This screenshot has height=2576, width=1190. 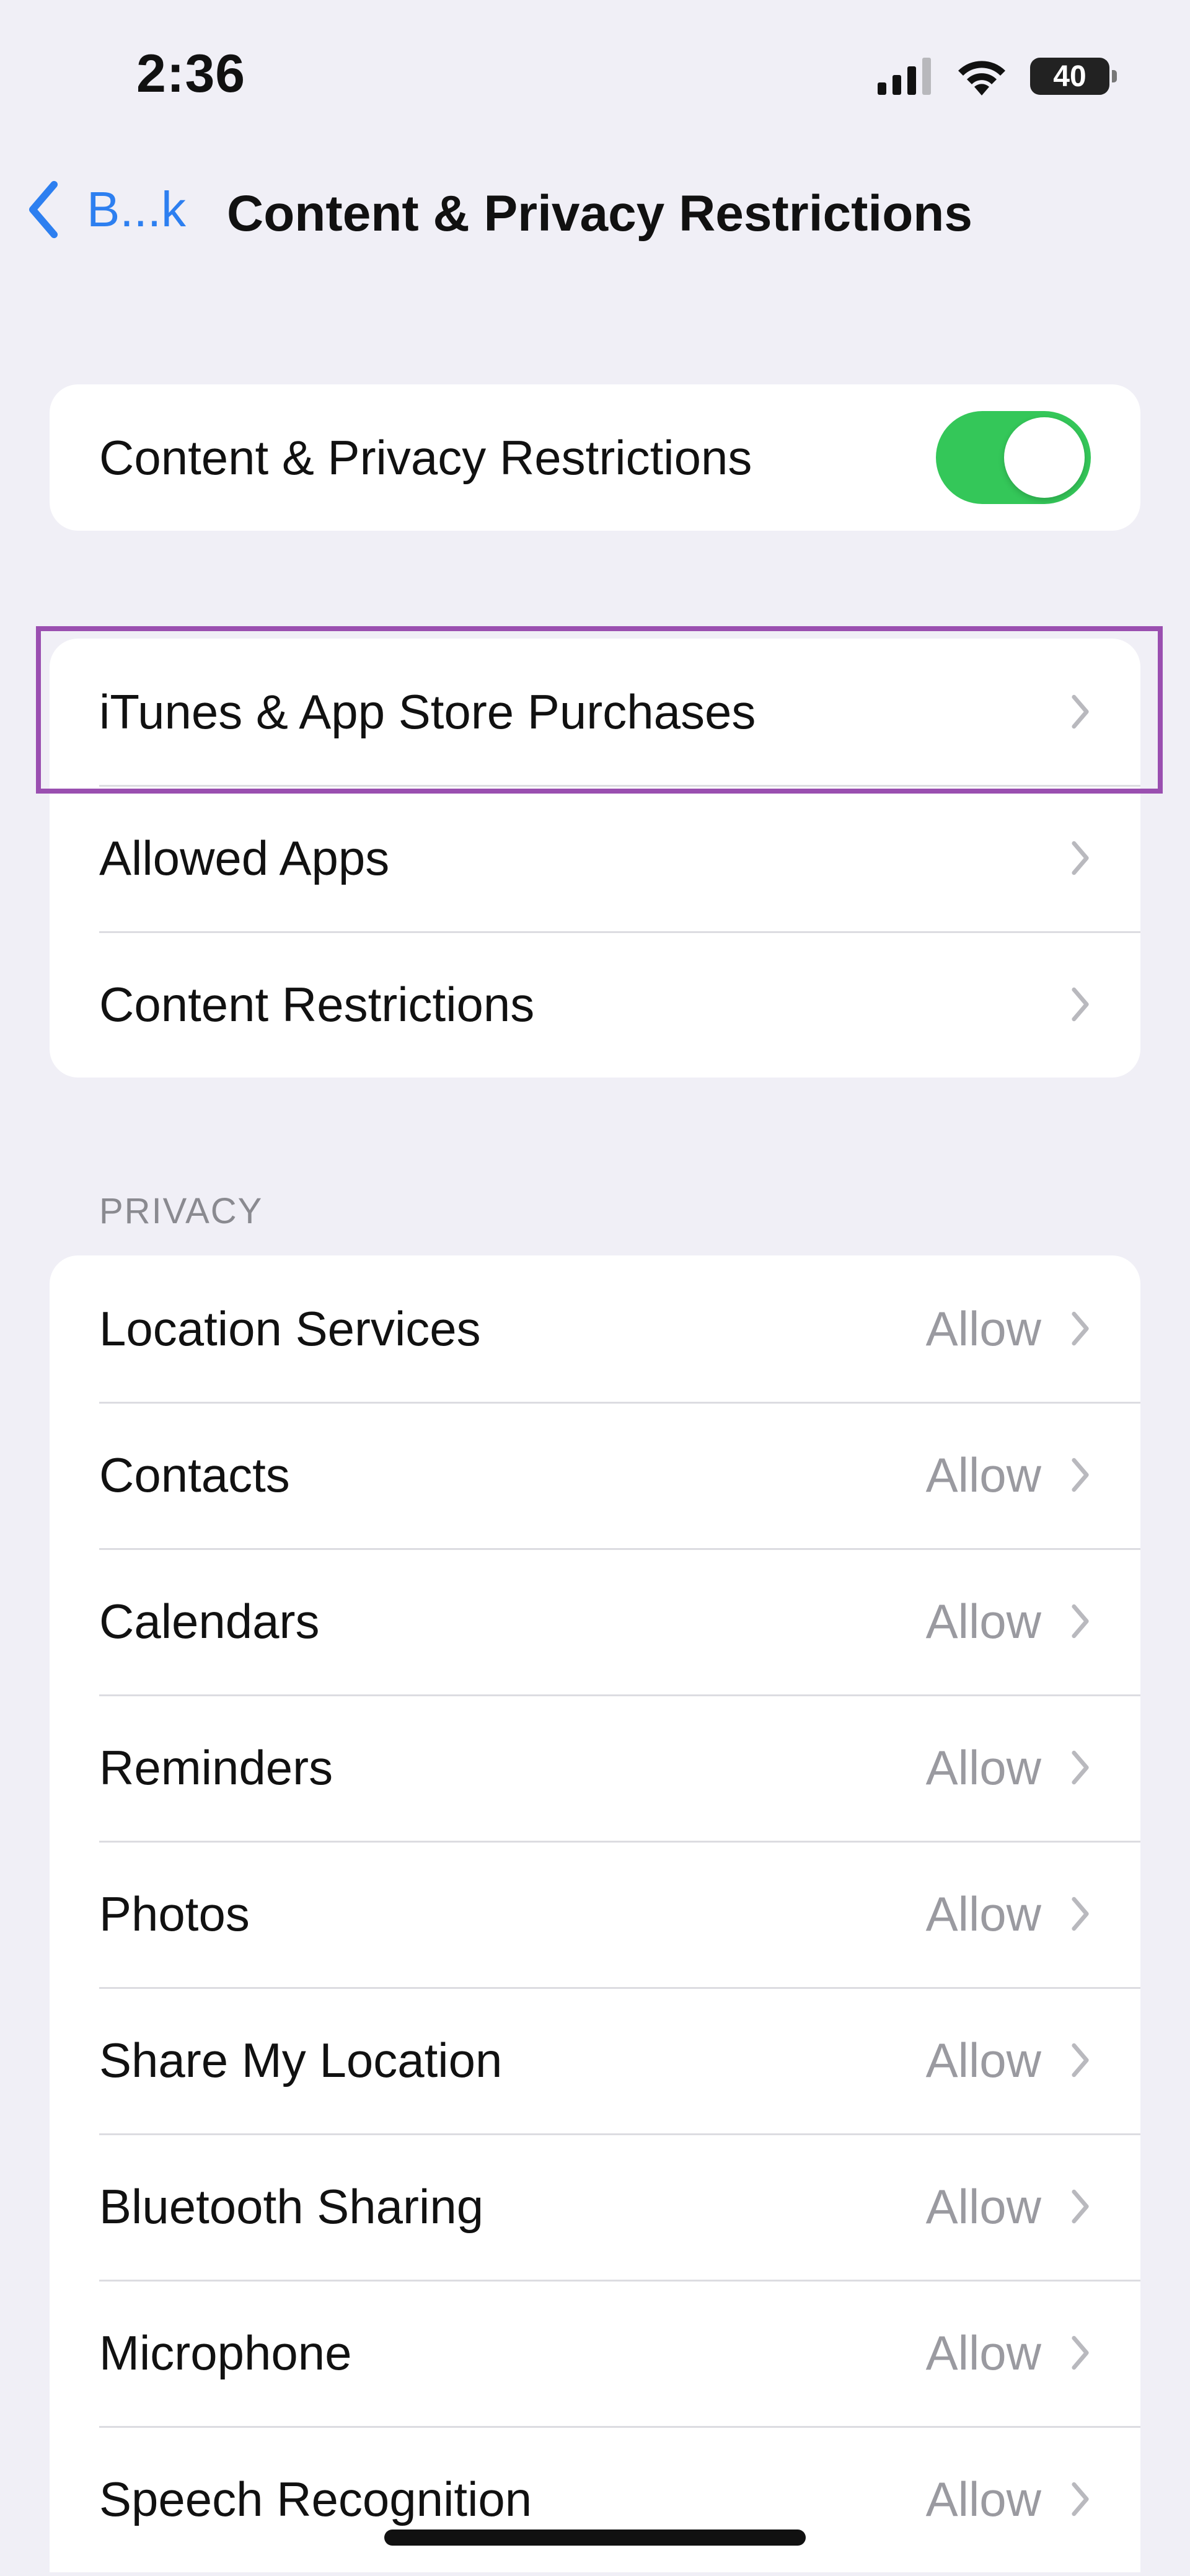 I want to click on row-label: Bluetooth Sharing, so click(x=291, y=2206).